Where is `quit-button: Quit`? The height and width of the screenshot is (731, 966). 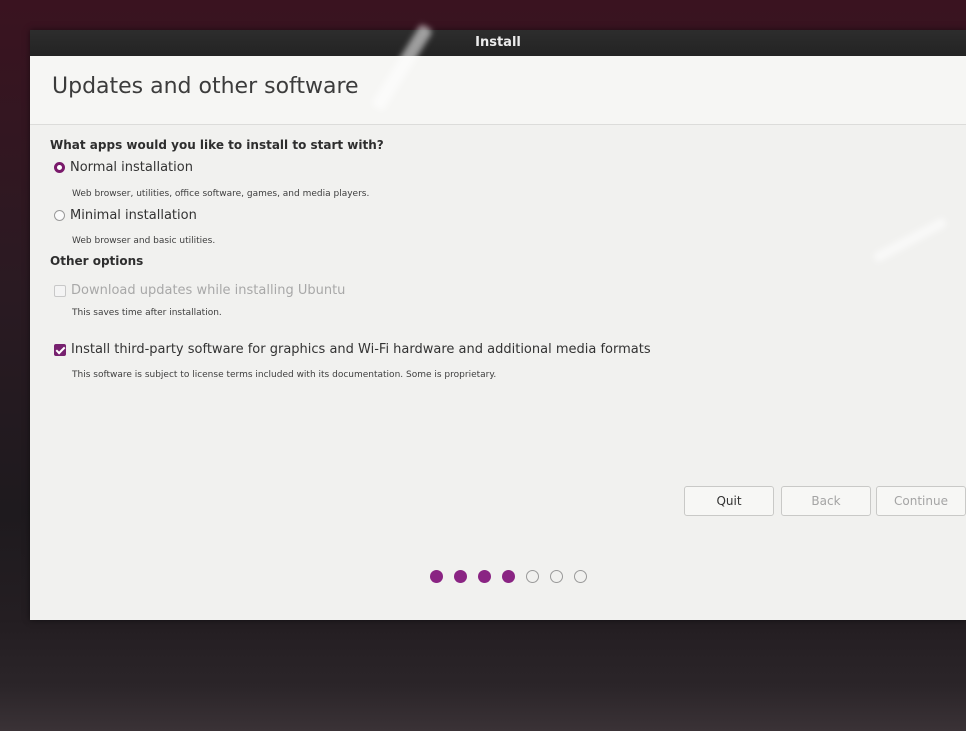
quit-button: Quit is located at coordinates (729, 501).